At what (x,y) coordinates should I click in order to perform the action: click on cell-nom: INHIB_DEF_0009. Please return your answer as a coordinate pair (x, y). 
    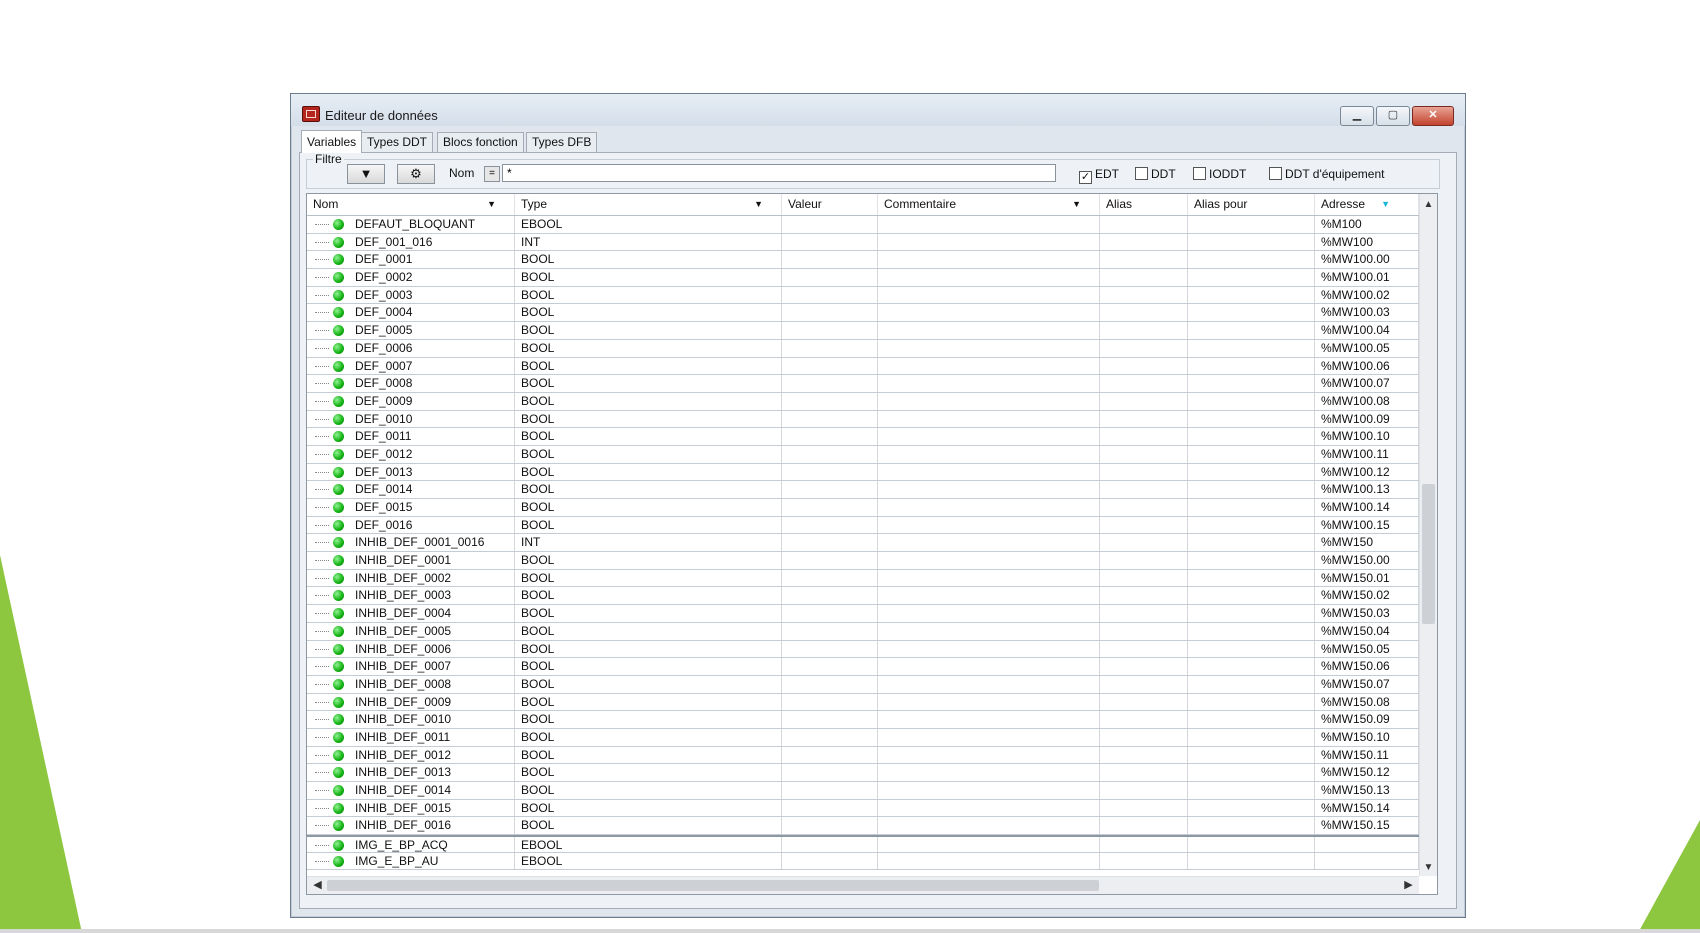
    Looking at the image, I should click on (411, 702).